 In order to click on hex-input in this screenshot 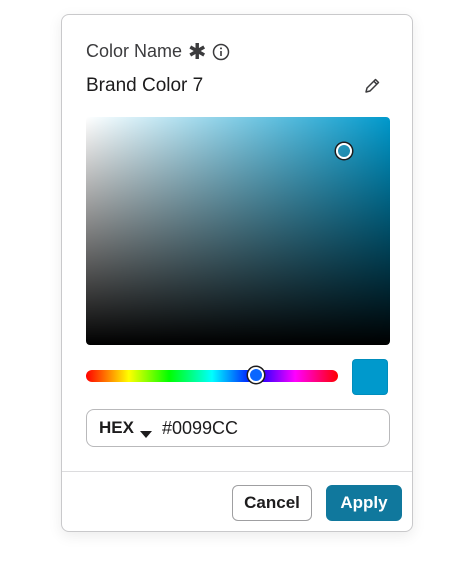, I will do `click(236, 428)`.